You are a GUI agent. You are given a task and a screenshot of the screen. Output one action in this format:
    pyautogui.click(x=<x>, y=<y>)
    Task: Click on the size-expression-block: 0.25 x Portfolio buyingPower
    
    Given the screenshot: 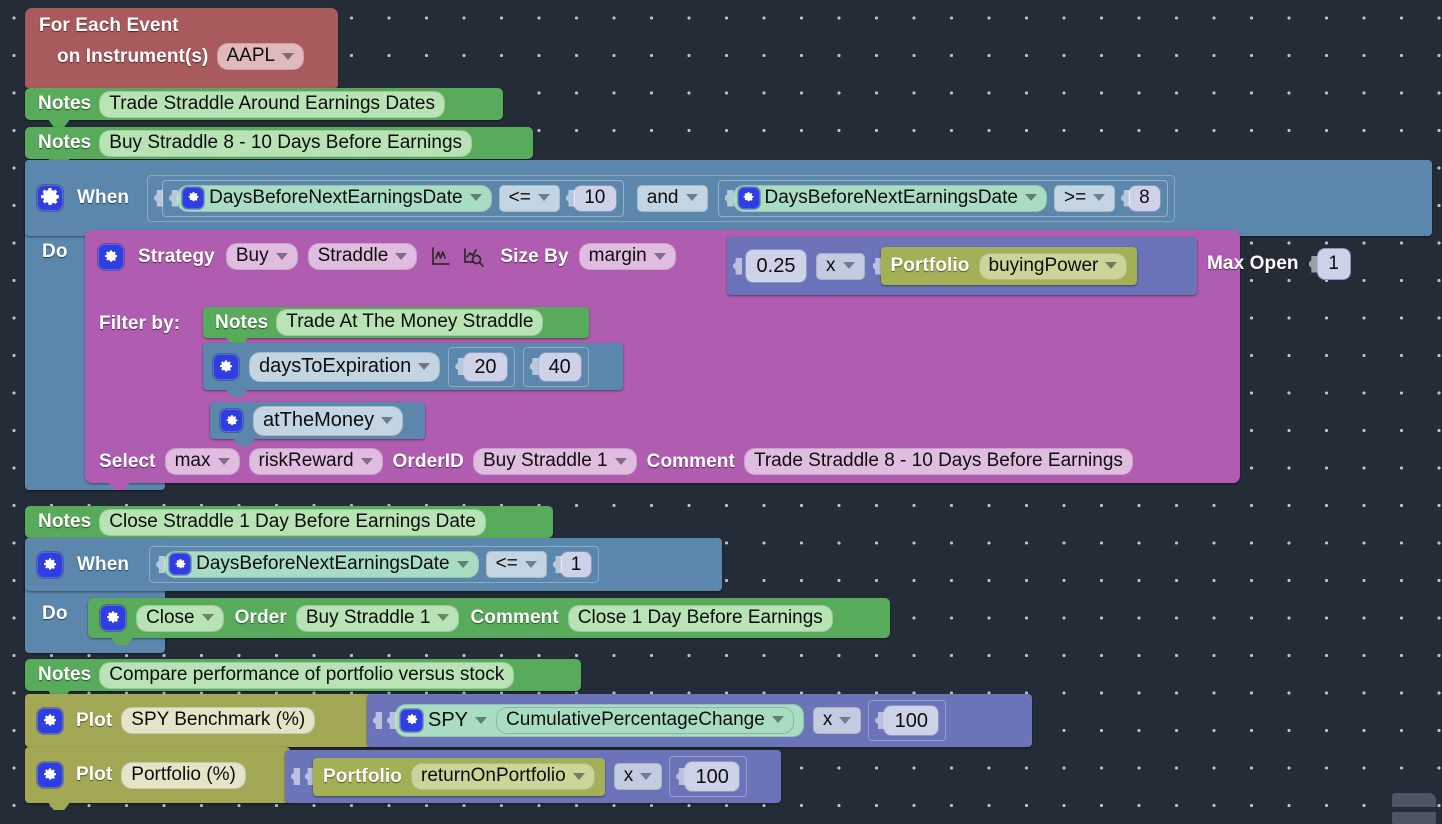 What is the action you would take?
    pyautogui.click(x=962, y=266)
    